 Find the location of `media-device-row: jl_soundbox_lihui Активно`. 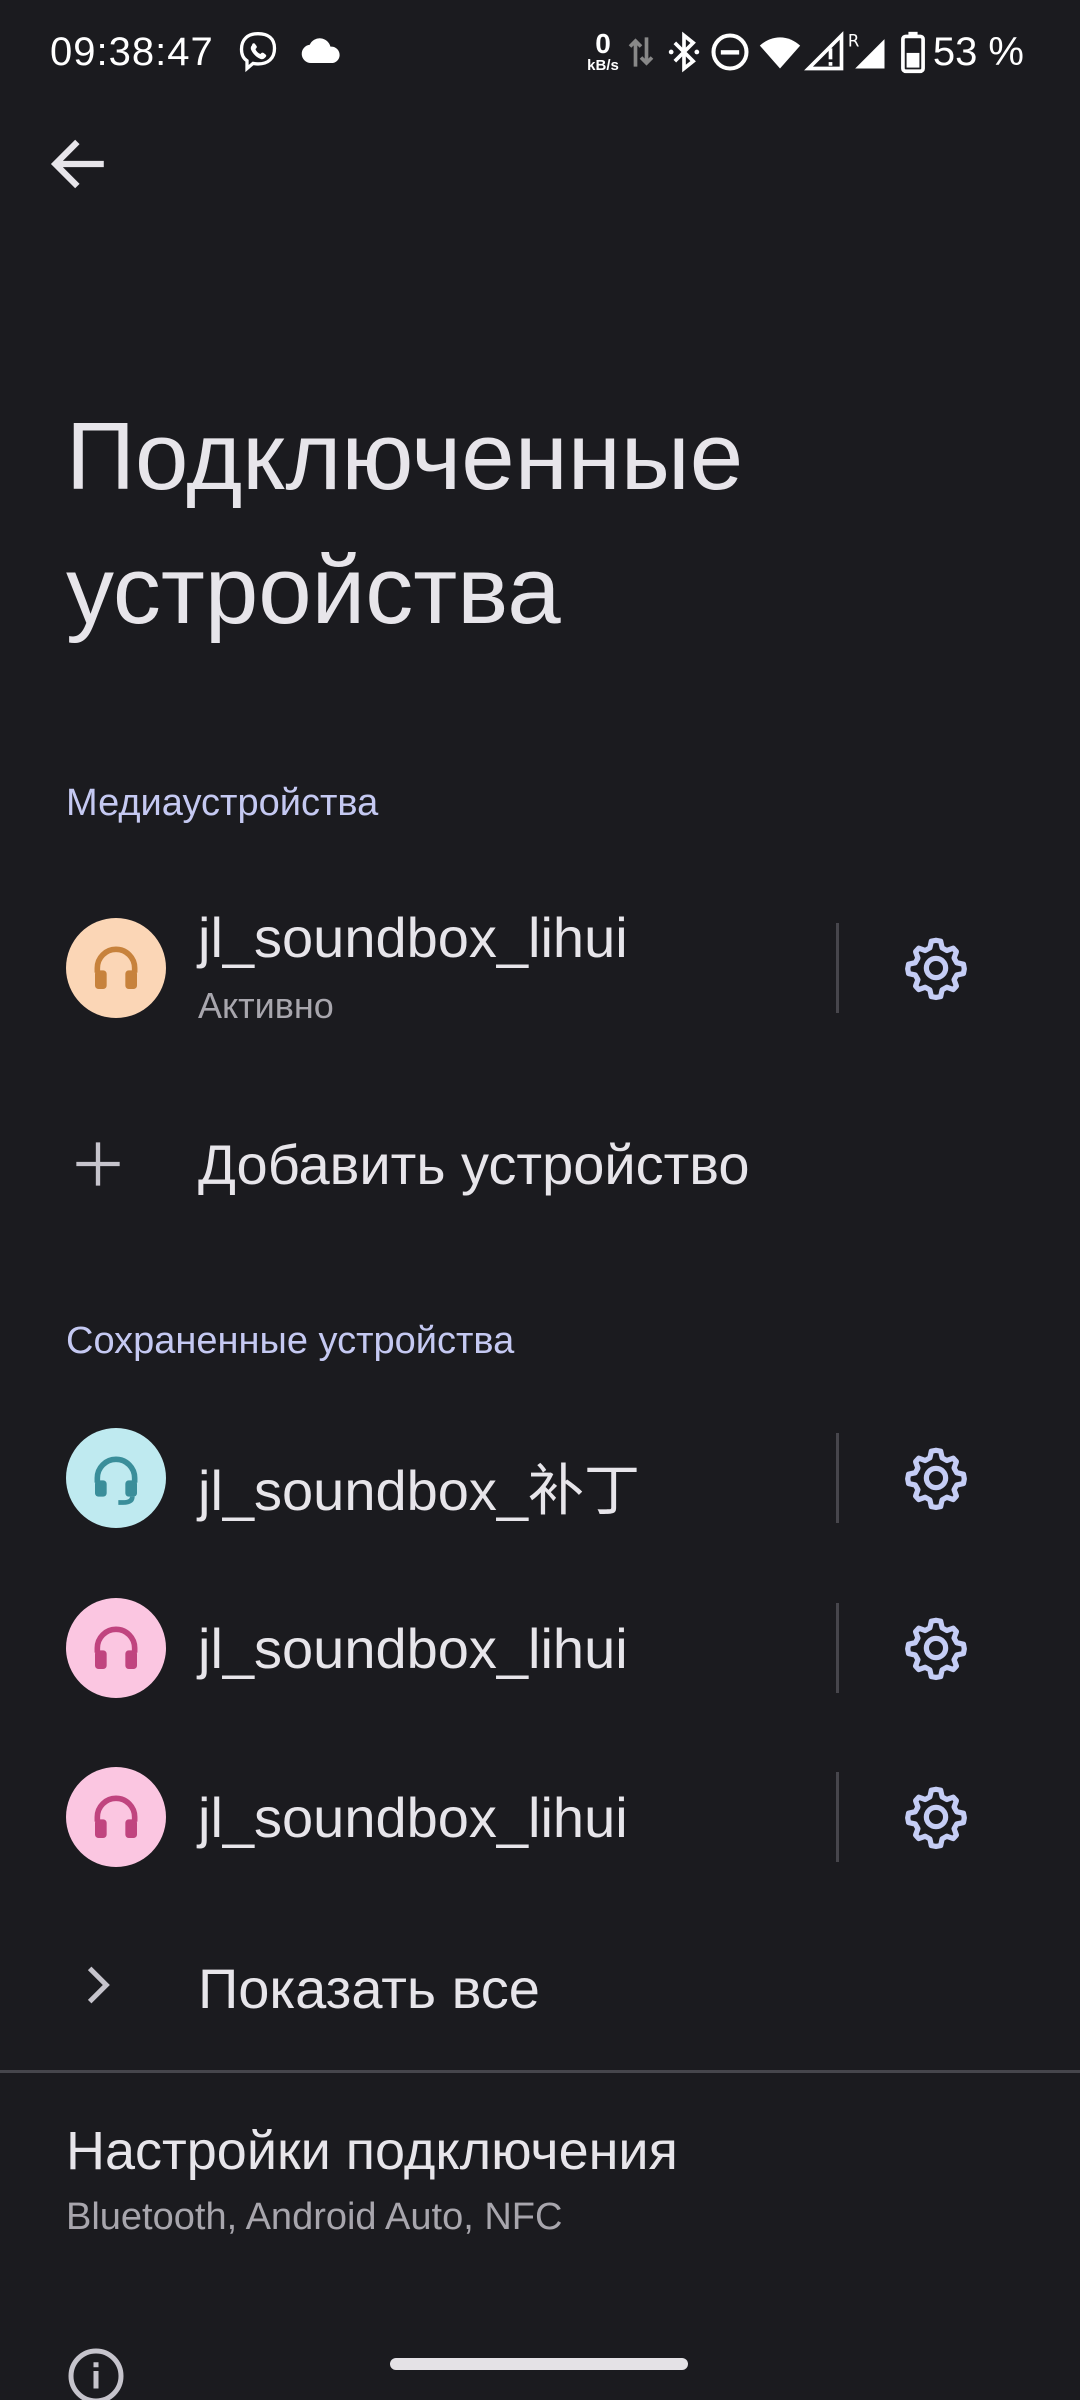

media-device-row: jl_soundbox_lihui Активно is located at coordinates (540, 968).